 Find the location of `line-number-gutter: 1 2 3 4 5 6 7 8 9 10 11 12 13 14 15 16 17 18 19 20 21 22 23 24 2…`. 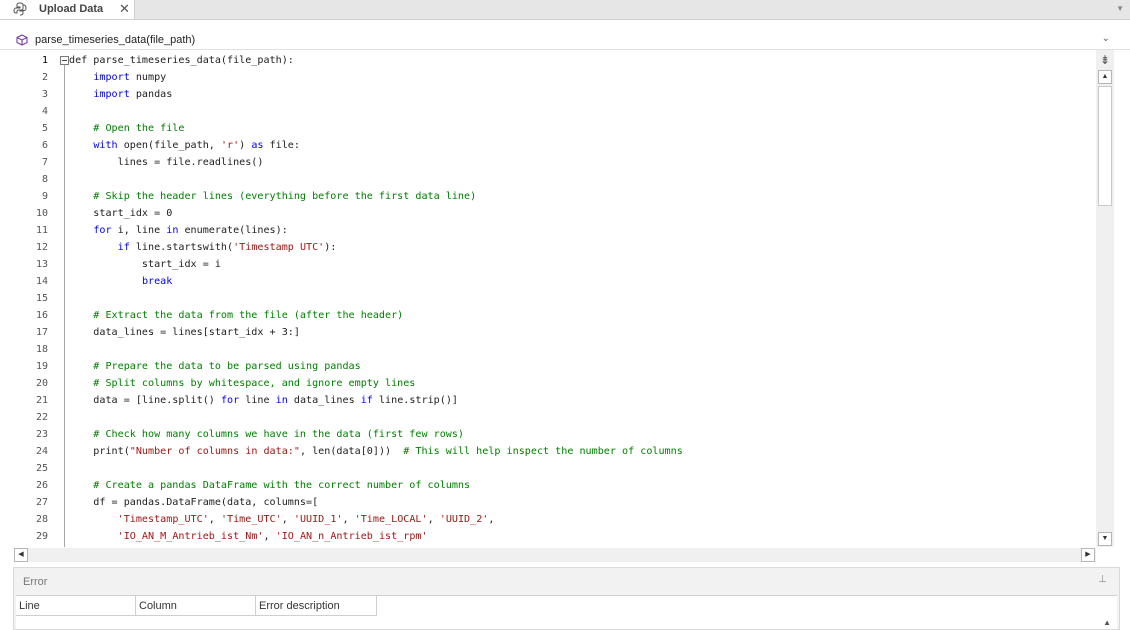

line-number-gutter: 1 2 3 4 5 6 7 8 9 10 11 12 13 14 15 16 17 18 19 20 21 22 23 24 2… is located at coordinates (28, 298).